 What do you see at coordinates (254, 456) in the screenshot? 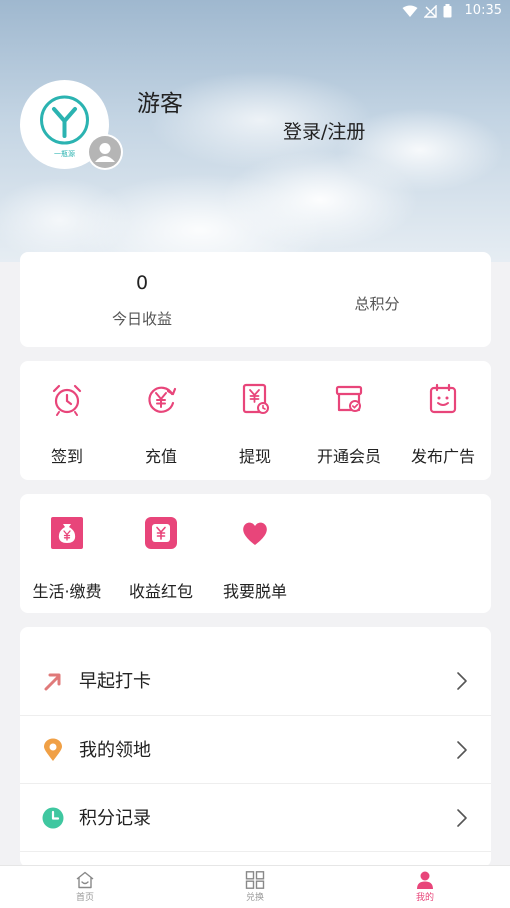
I see `action-label: 提现` at bounding box center [254, 456].